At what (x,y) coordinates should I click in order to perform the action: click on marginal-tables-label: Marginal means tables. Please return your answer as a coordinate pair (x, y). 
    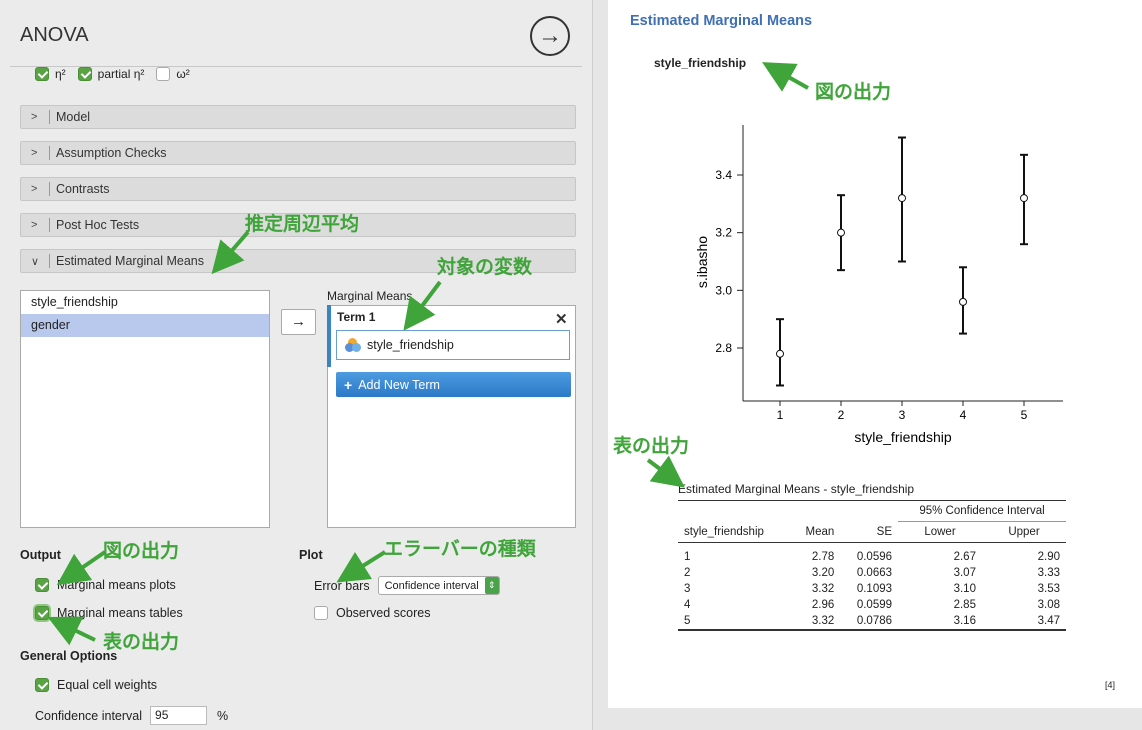
    Looking at the image, I should click on (120, 613).